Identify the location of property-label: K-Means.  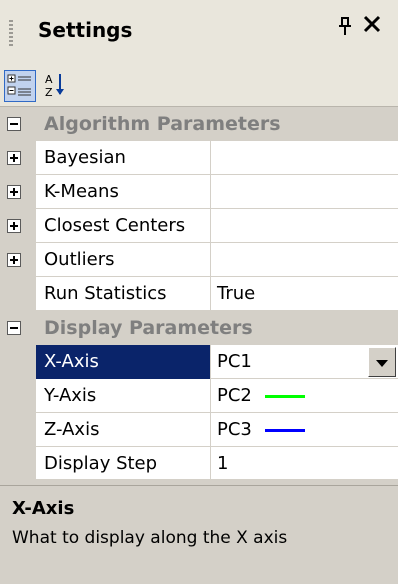
(81, 191).